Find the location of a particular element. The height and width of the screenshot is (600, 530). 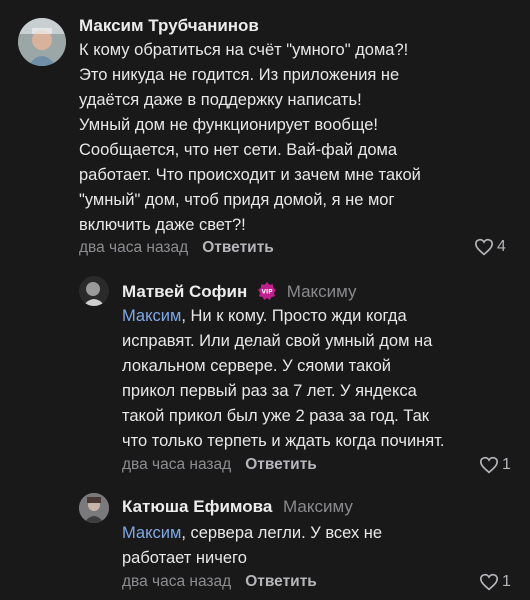

comment-text-line: Сообщается, что нет сети. Вай-фай дома is located at coordinates (238, 150).